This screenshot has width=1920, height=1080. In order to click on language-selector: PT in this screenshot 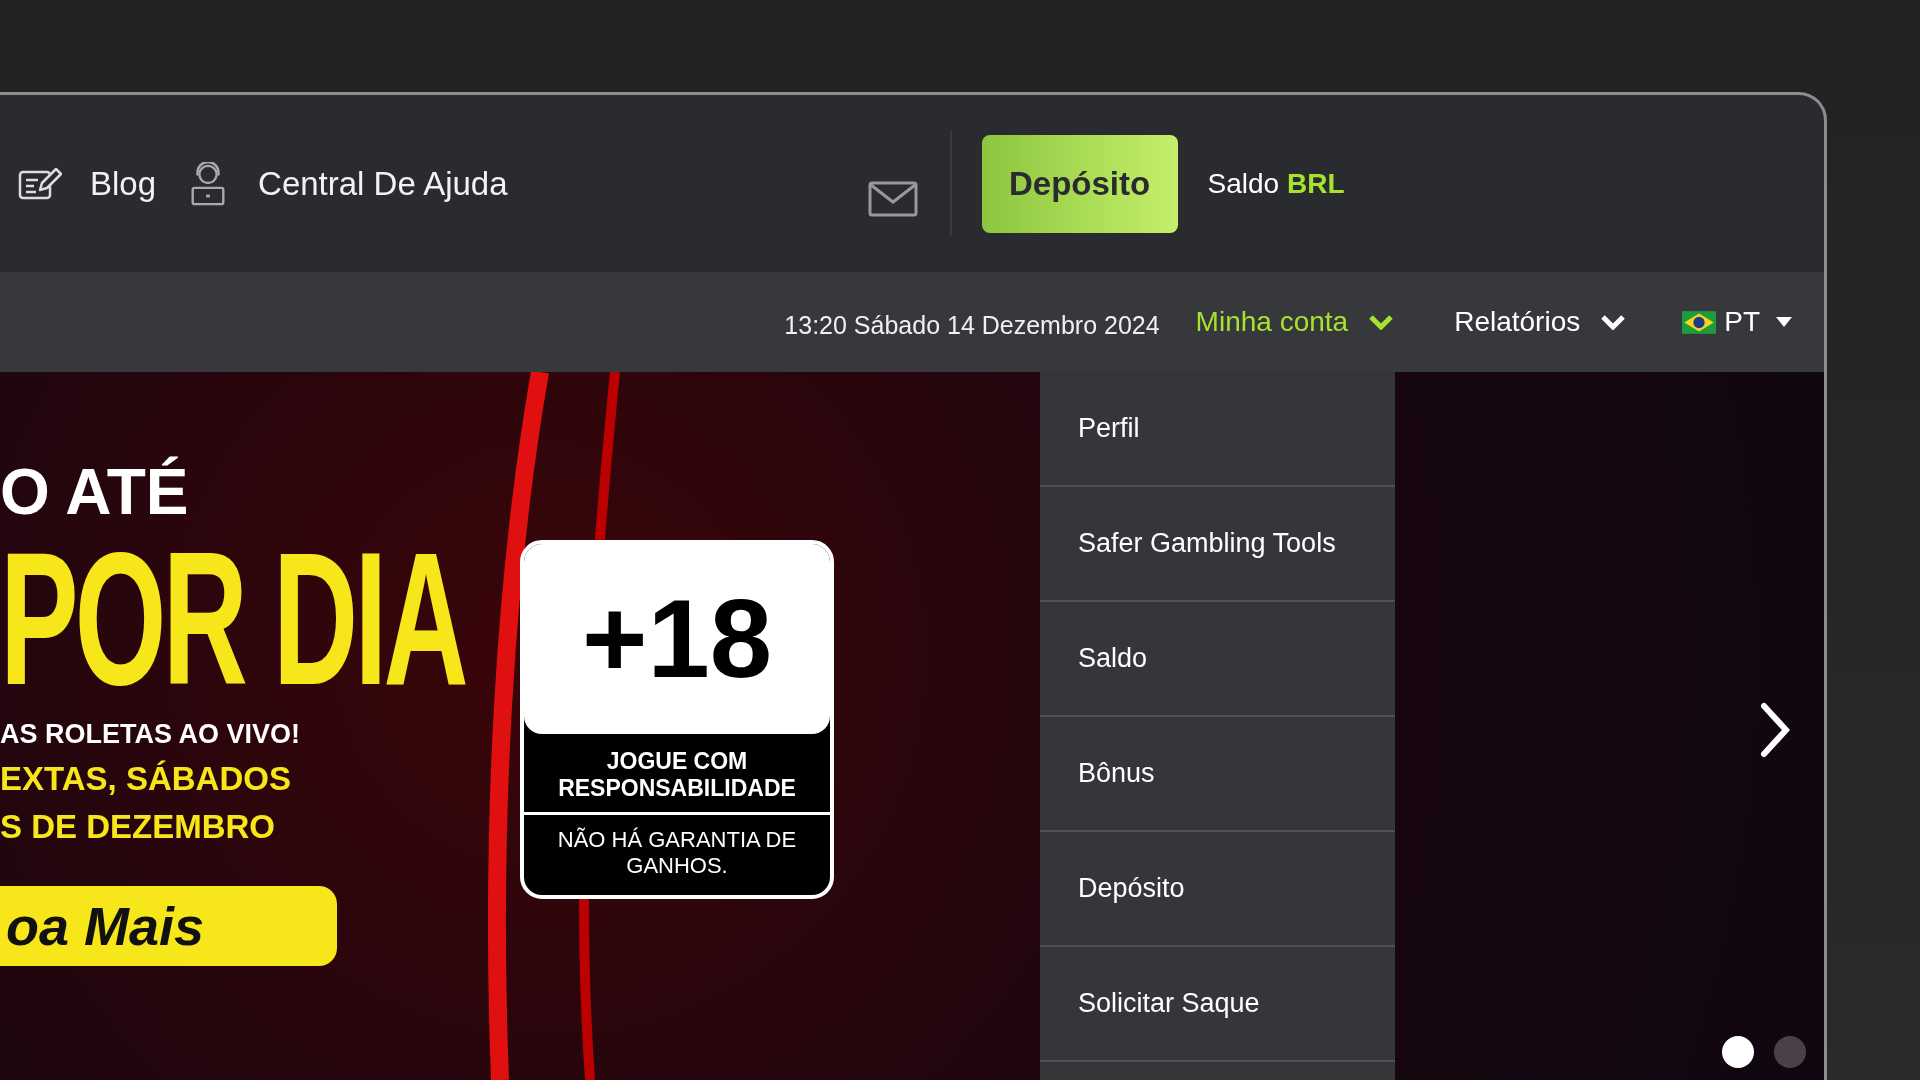, I will do `click(1737, 322)`.